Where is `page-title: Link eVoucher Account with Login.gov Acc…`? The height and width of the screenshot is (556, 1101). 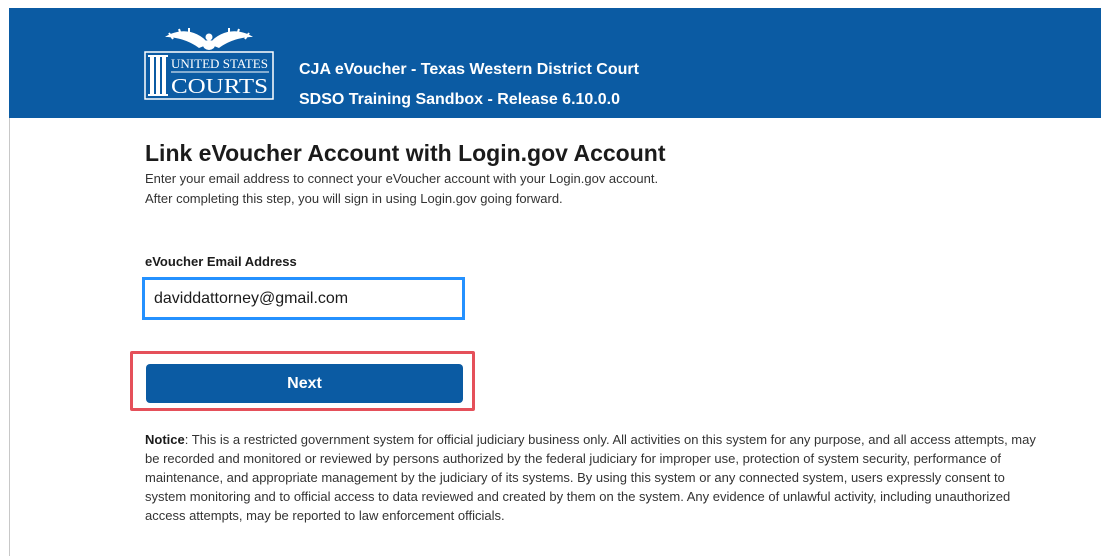
page-title: Link eVoucher Account with Login.gov Acc… is located at coordinates (405, 153).